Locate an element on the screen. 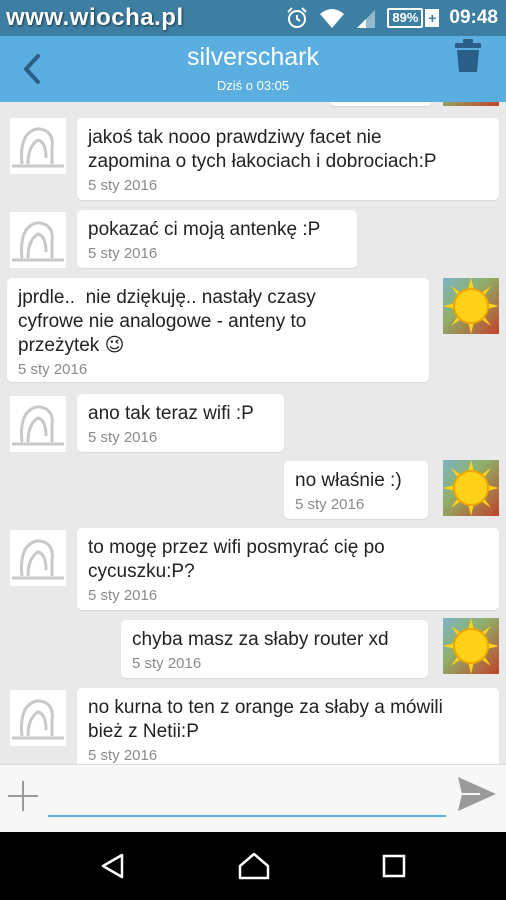 The width and height of the screenshot is (506, 900). nav-back-button is located at coordinates (112, 866).